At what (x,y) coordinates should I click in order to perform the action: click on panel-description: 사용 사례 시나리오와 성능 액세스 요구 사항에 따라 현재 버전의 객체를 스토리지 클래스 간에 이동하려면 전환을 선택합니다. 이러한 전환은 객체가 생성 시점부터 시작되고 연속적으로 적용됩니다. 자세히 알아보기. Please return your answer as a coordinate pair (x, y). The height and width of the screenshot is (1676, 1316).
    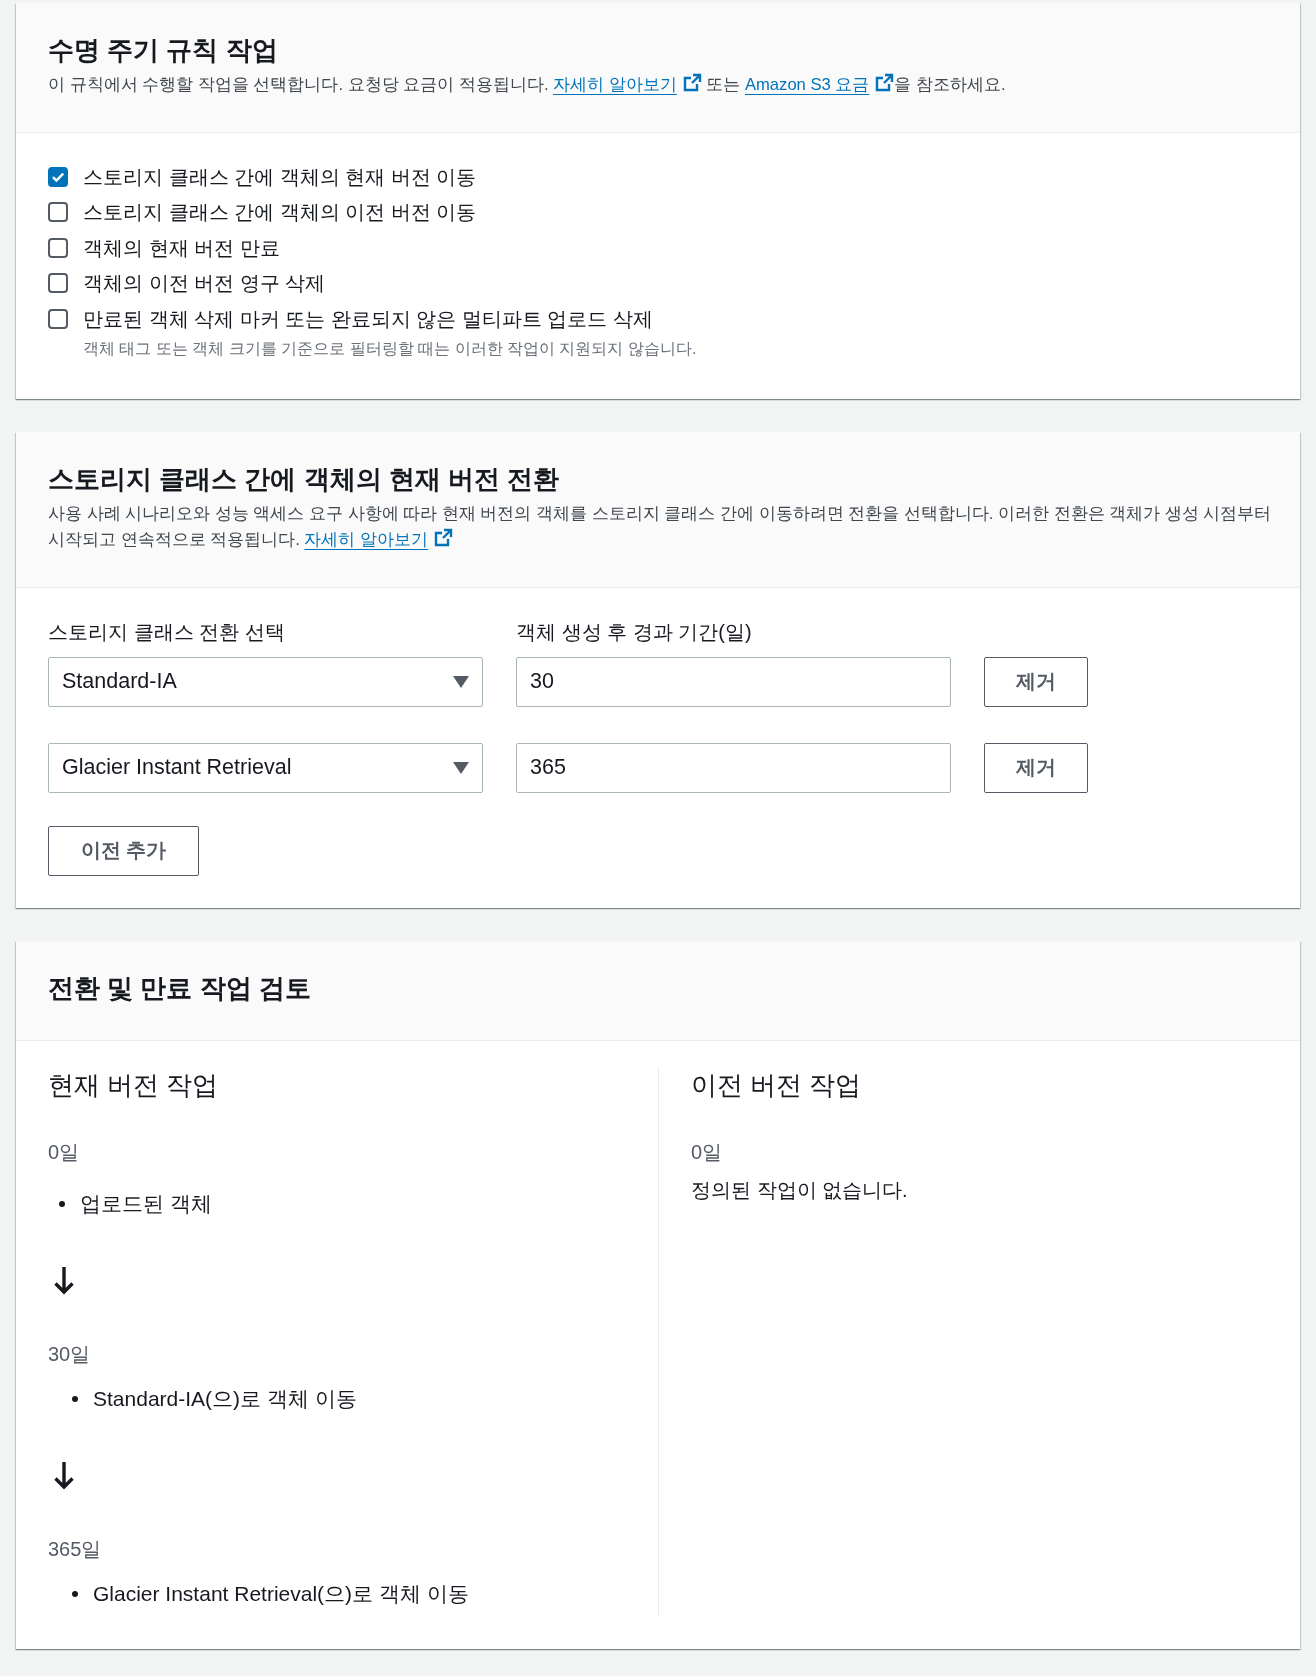
    Looking at the image, I should click on (660, 526).